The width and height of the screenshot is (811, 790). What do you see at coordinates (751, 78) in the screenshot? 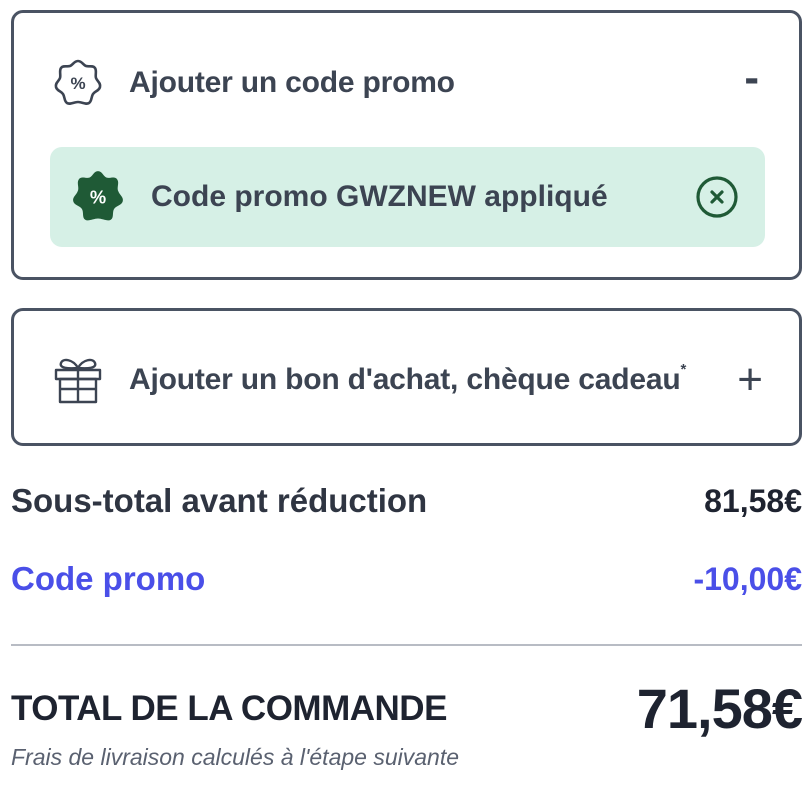
I see `collapse-toggle: -` at bounding box center [751, 78].